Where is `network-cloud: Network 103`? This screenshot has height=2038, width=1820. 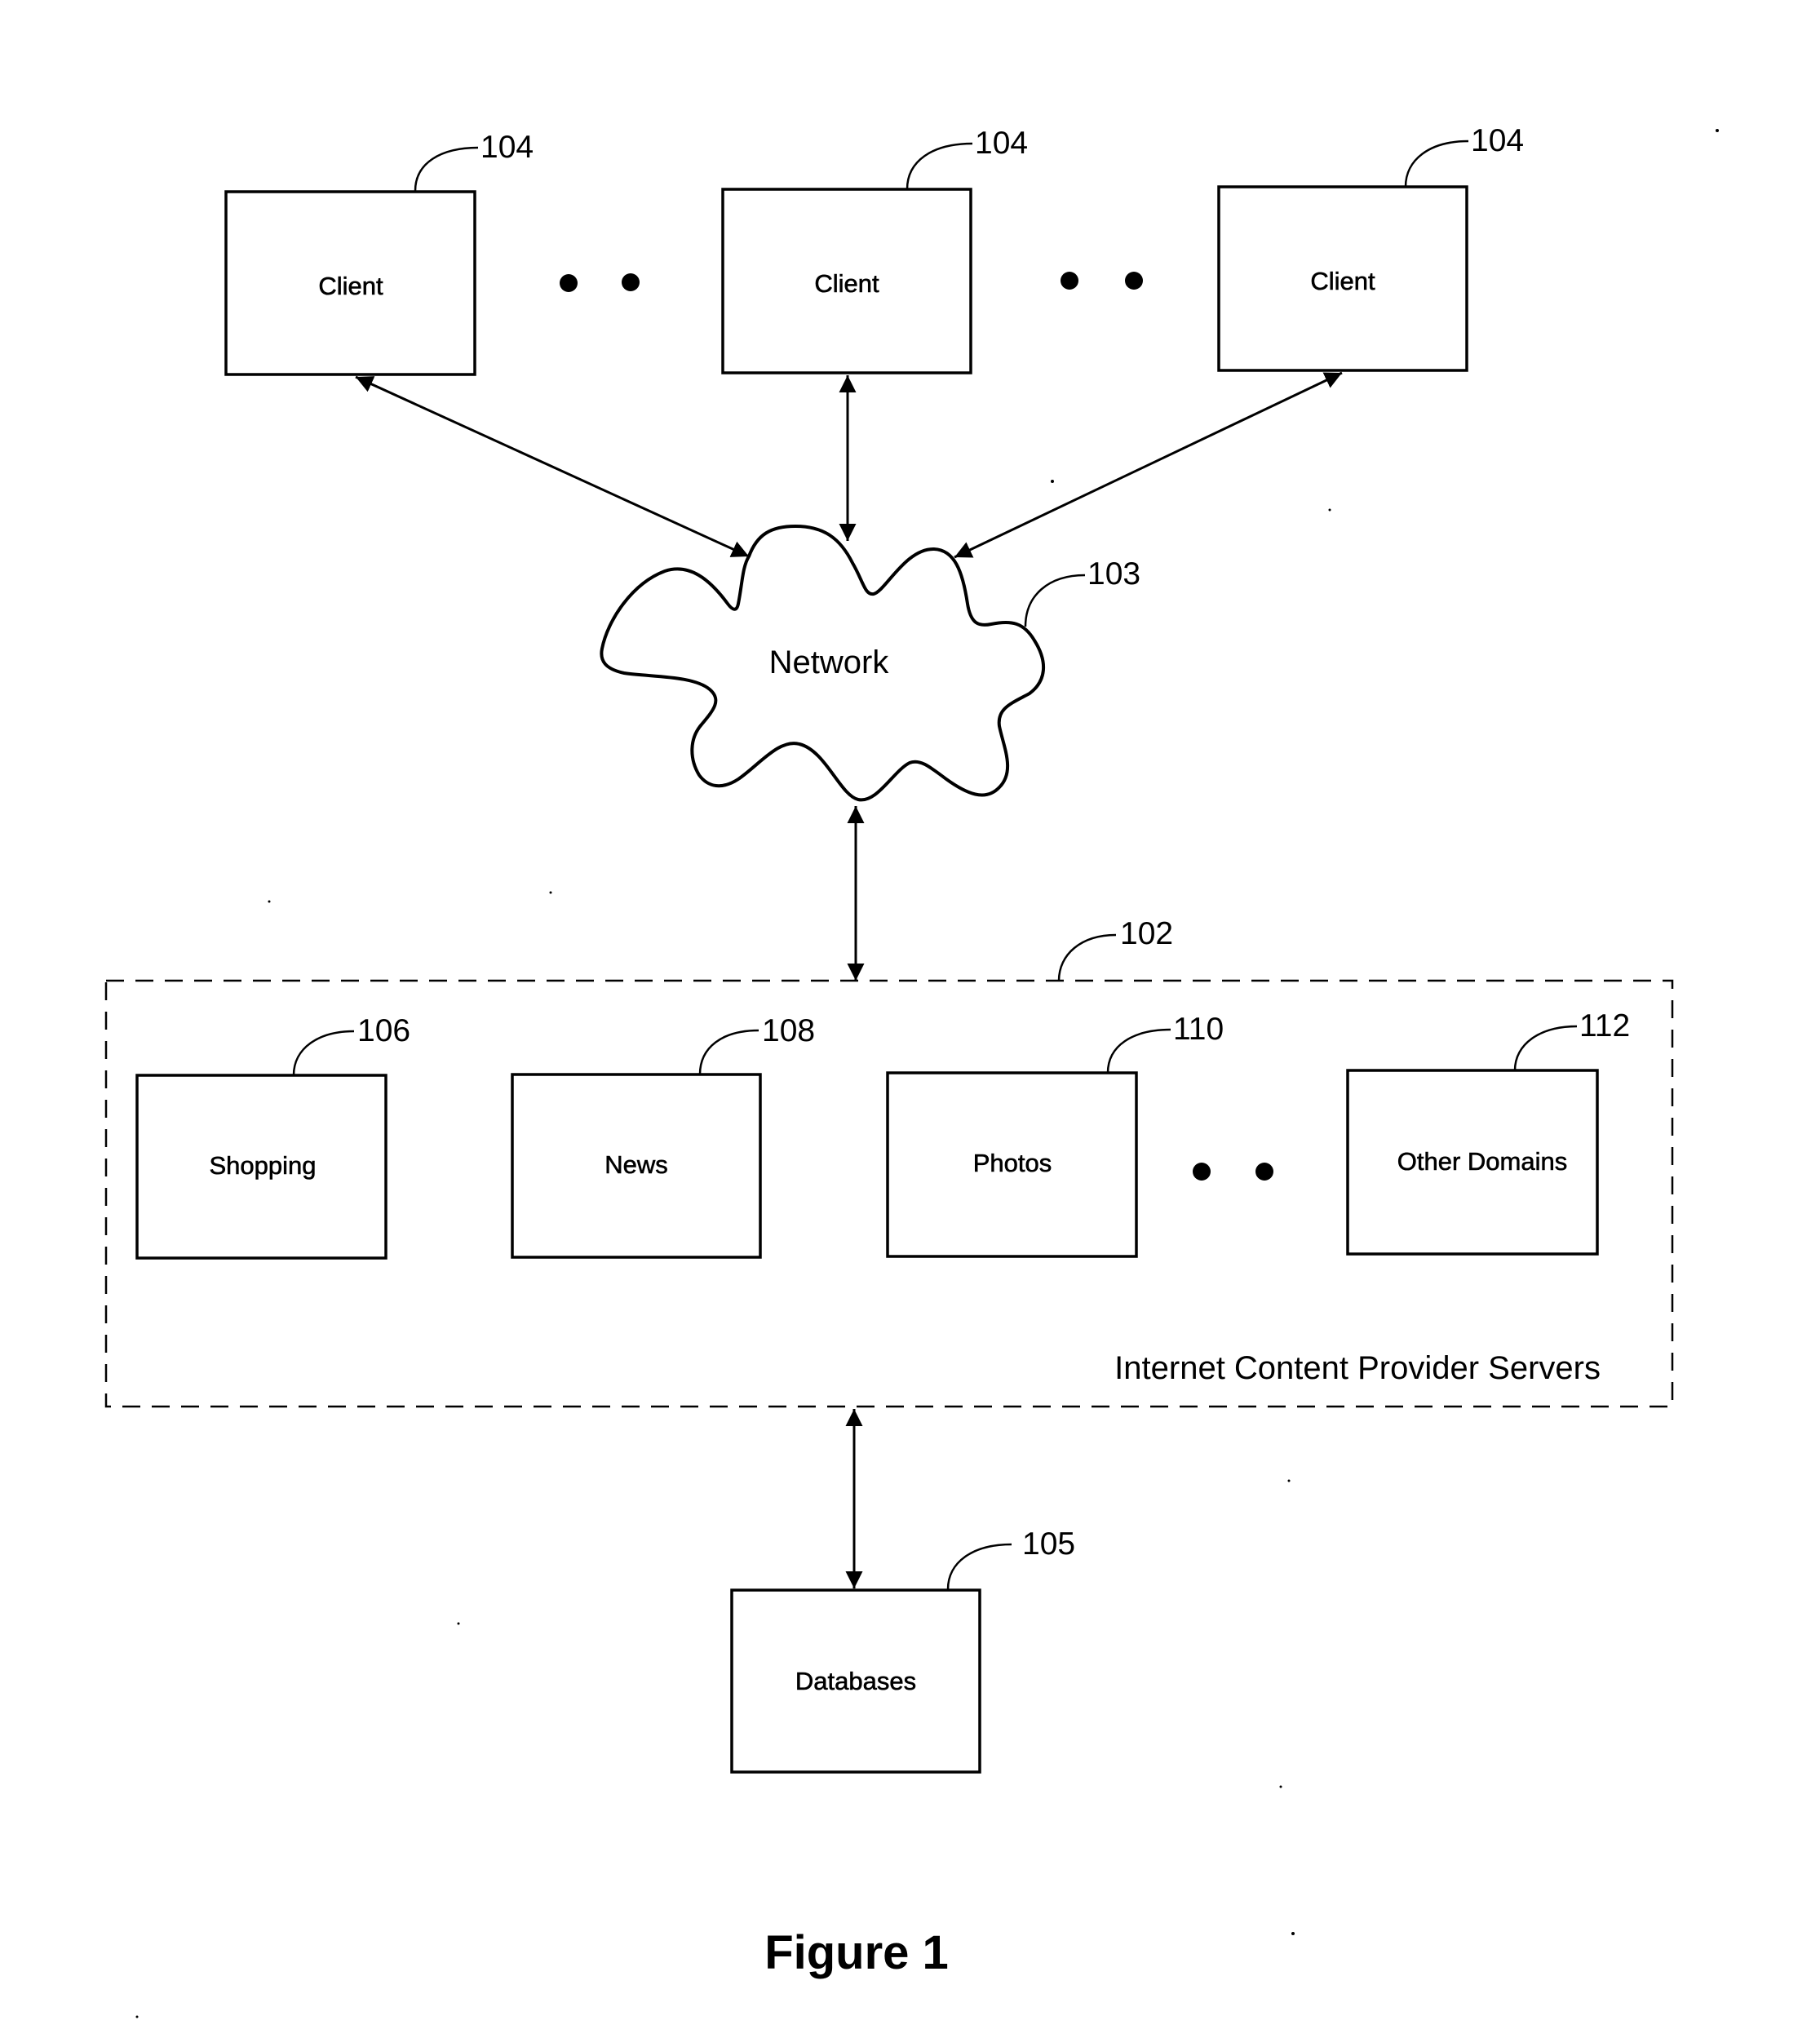 network-cloud: Network 103 is located at coordinates (870, 663).